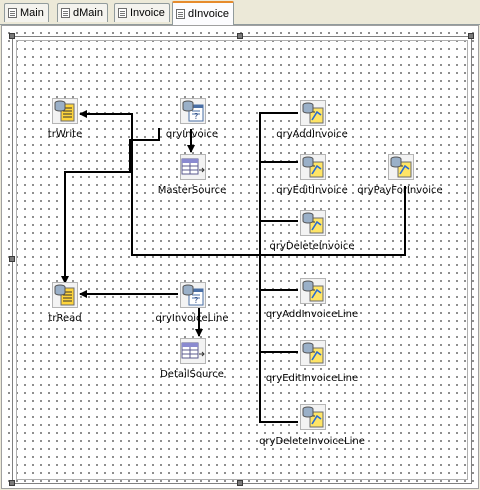 This screenshot has width=480, height=490. I want to click on tab-dinvoice: dInvoice, so click(203, 13).